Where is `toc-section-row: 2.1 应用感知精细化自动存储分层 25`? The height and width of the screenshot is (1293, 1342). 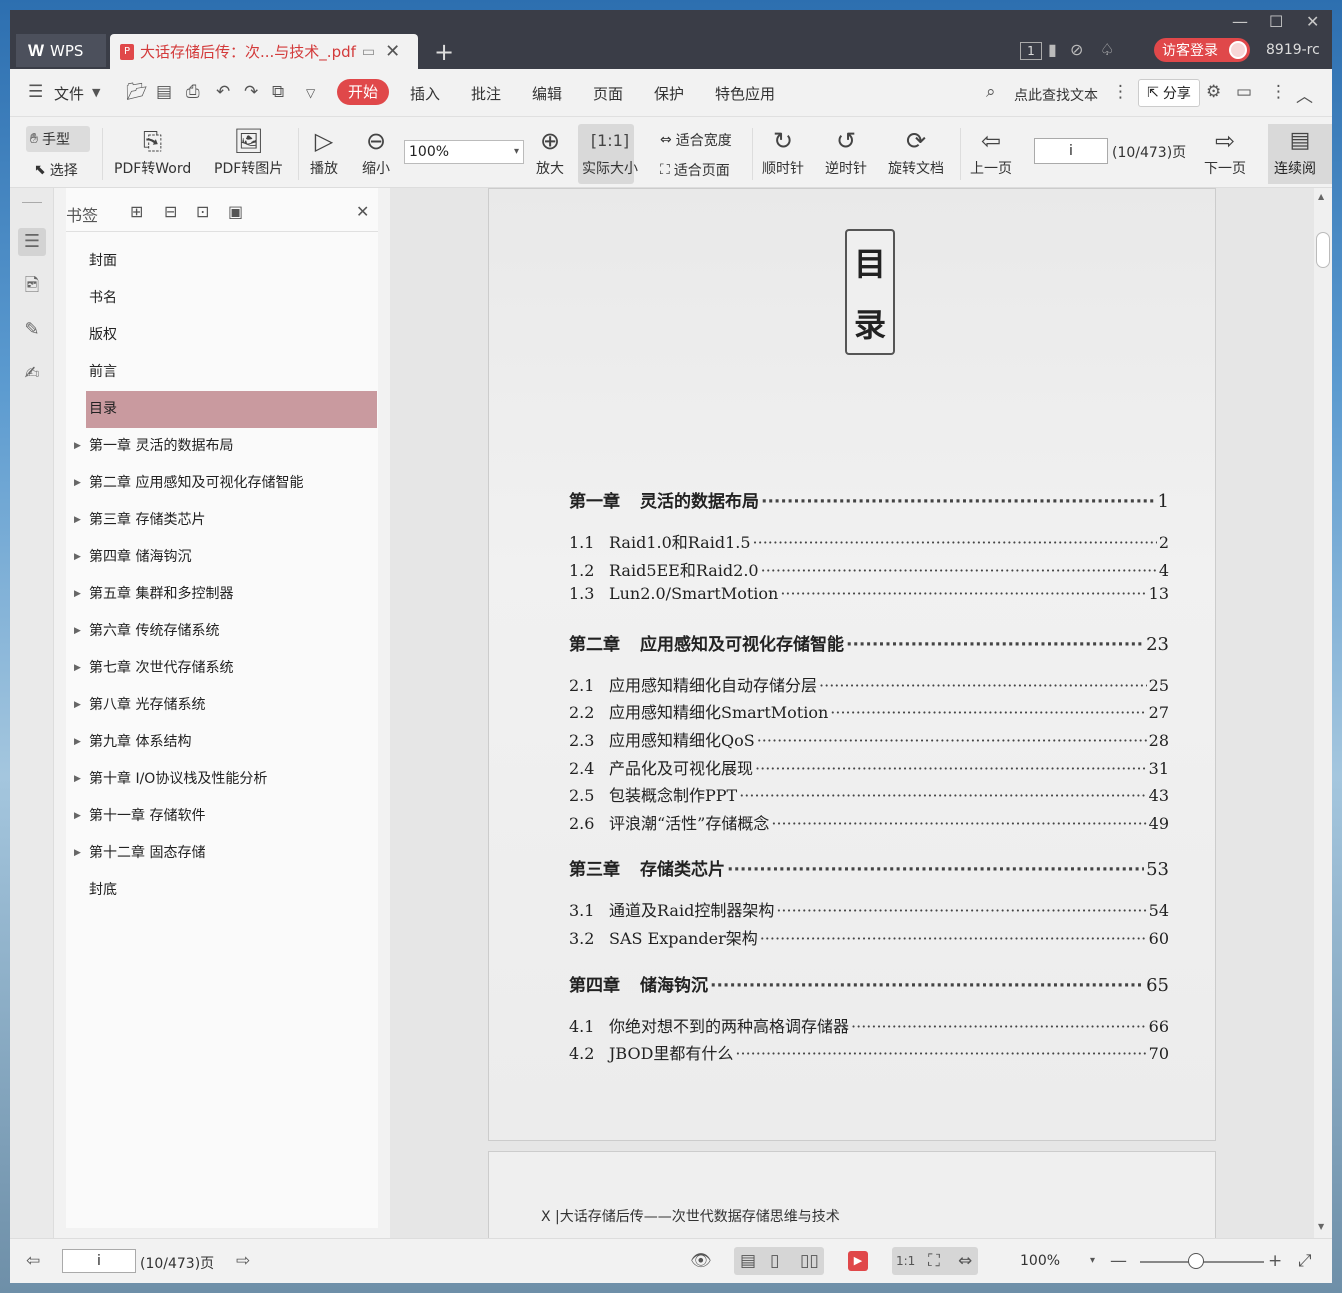
toc-section-row: 2.1 应用感知精细化自动存储分层 25 is located at coordinates (869, 684).